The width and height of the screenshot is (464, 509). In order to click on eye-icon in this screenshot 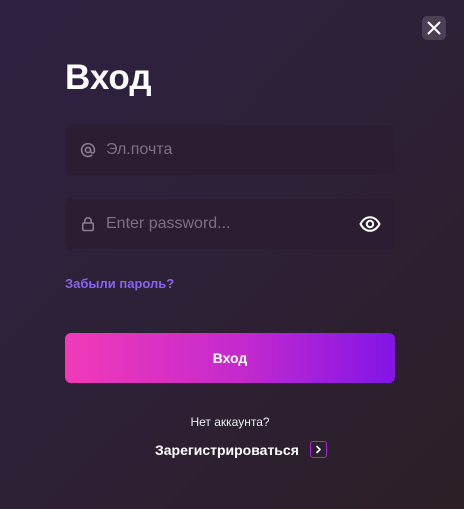, I will do `click(370, 224)`.